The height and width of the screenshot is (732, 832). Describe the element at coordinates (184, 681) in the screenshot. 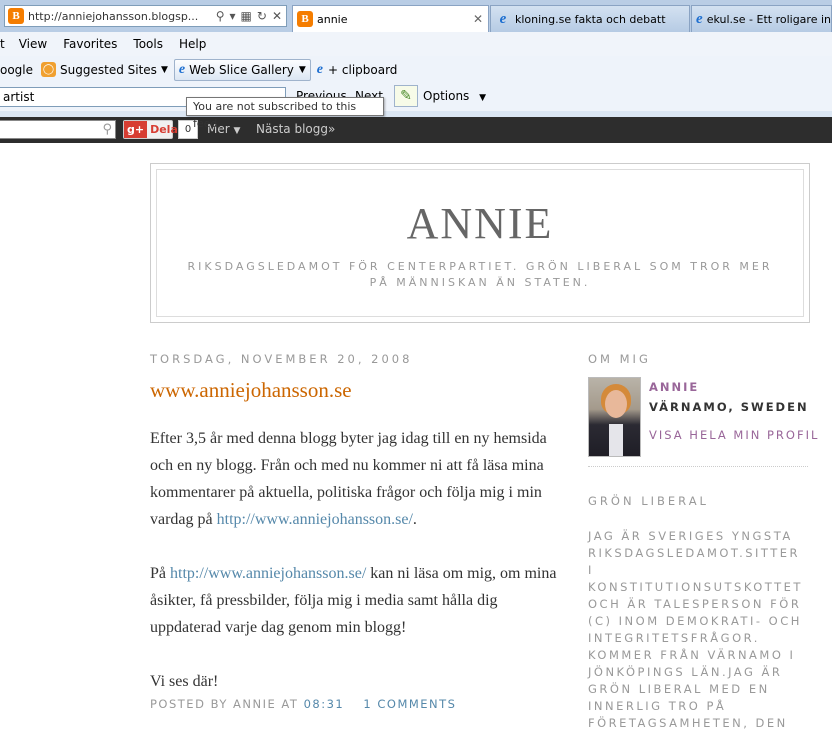

I see `post-paragraph: Vi ses där!` at that location.